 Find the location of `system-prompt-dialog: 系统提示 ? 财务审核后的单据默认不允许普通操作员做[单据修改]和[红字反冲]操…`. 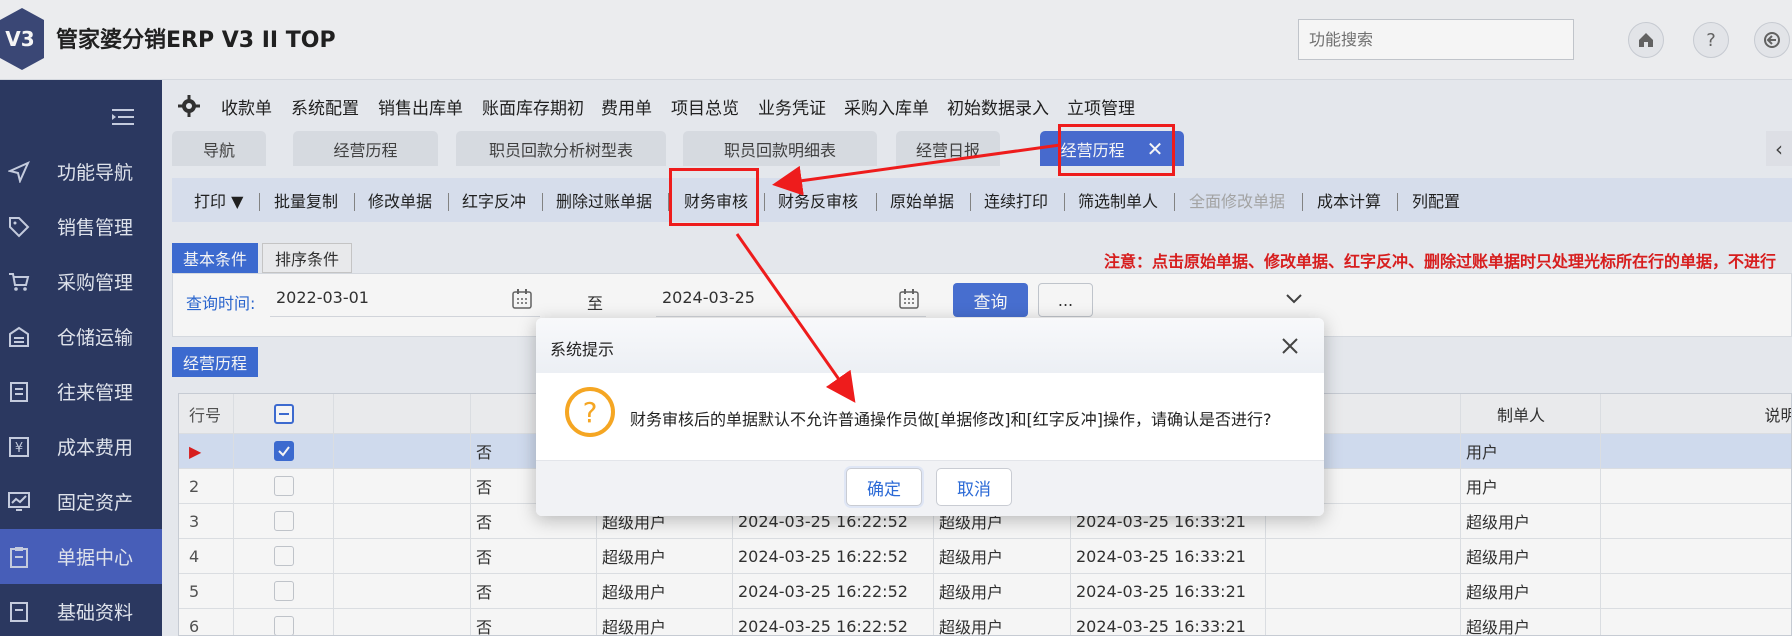

system-prompt-dialog: 系统提示 ? 财务审核后的单据默认不允许普通操作员做[单据修改]和[红字反冲]操… is located at coordinates (930, 417).